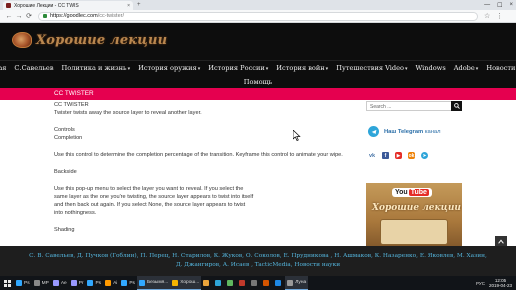 This screenshot has height=290, width=516. What do you see at coordinates (81, 283) in the screenshot?
I see `taskbar-app-label: Pr` at bounding box center [81, 283].